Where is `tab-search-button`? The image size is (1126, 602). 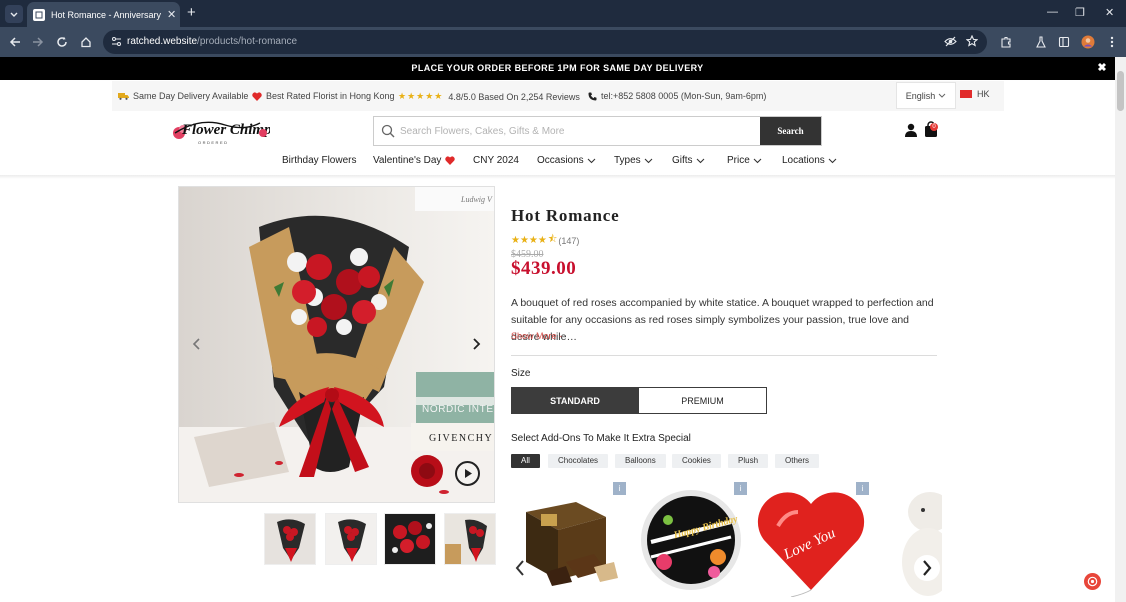
tab-search-button is located at coordinates (14, 14).